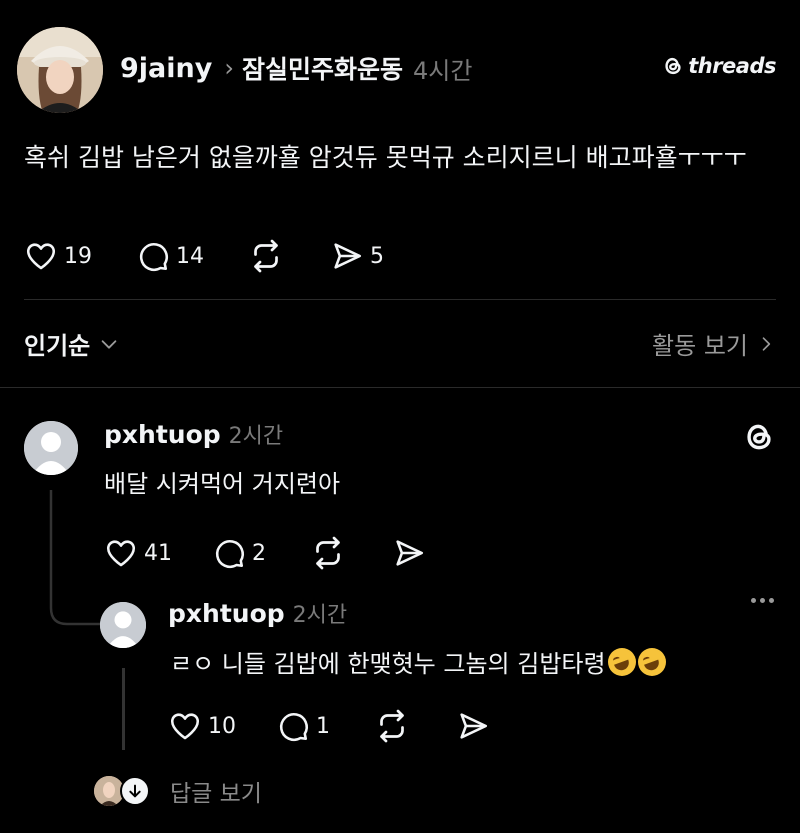  I want to click on reply-actions: 10 1, so click(329, 726).